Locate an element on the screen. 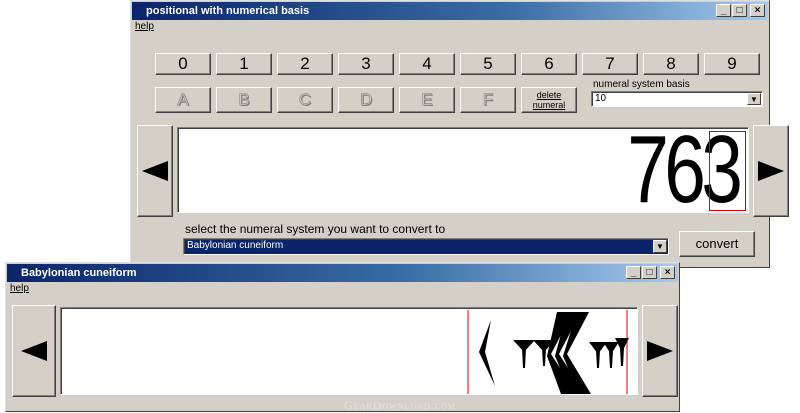  letter-label: B is located at coordinates (244, 100).